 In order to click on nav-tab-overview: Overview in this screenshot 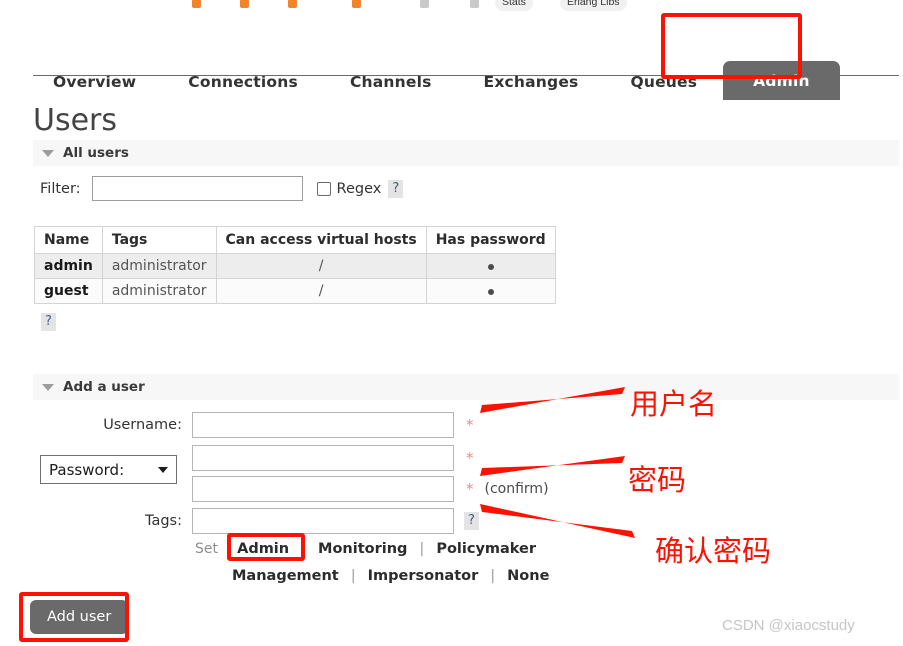, I will do `click(97, 86)`.